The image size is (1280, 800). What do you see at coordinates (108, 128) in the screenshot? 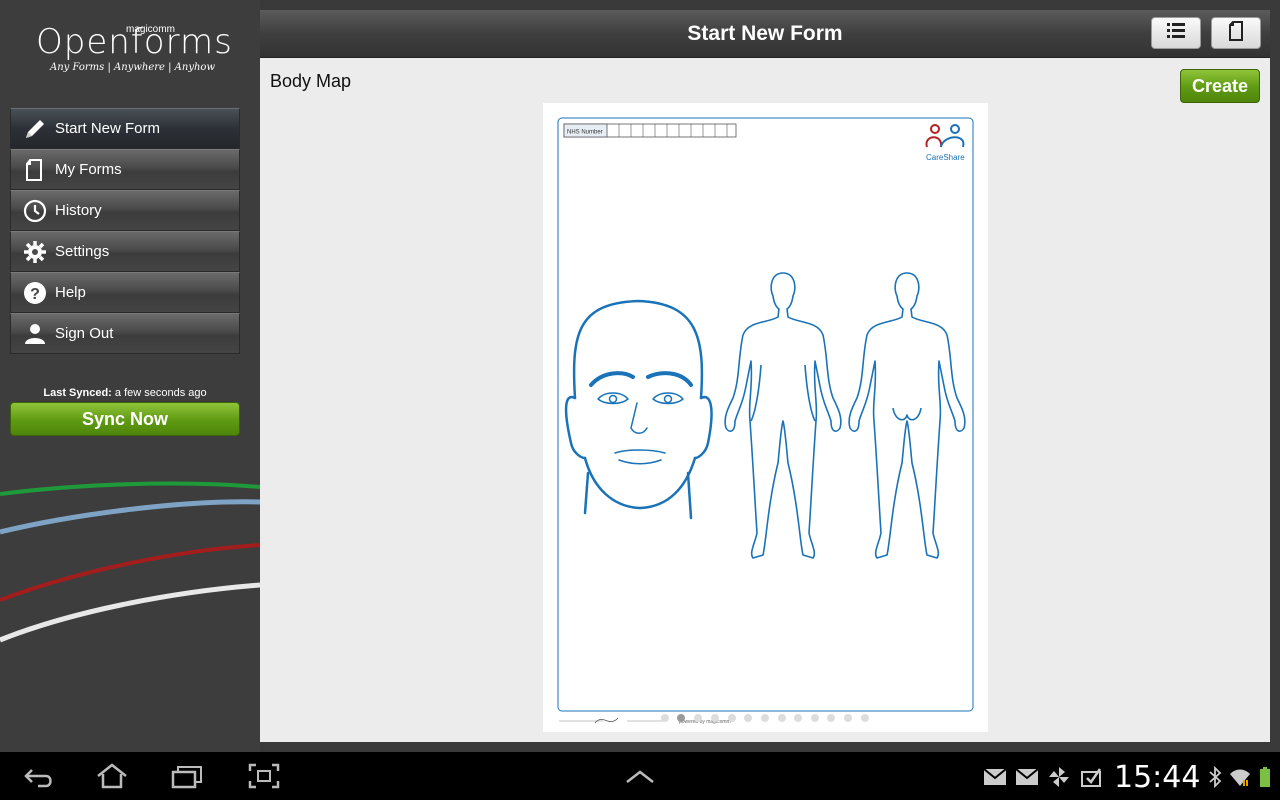
I see `sidebar-item-label: Start New Form` at bounding box center [108, 128].